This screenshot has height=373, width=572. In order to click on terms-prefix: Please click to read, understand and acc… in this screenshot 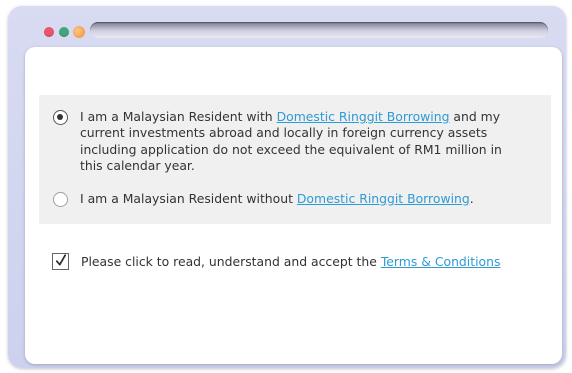, I will do `click(231, 261)`.